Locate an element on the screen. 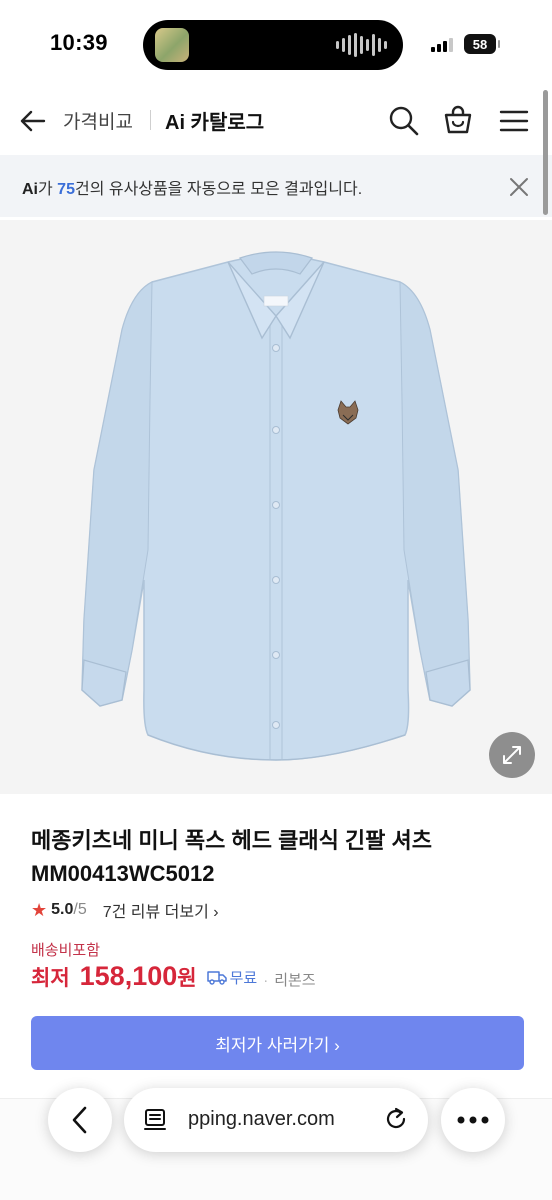  free-shipping: 무료 is located at coordinates (232, 977).